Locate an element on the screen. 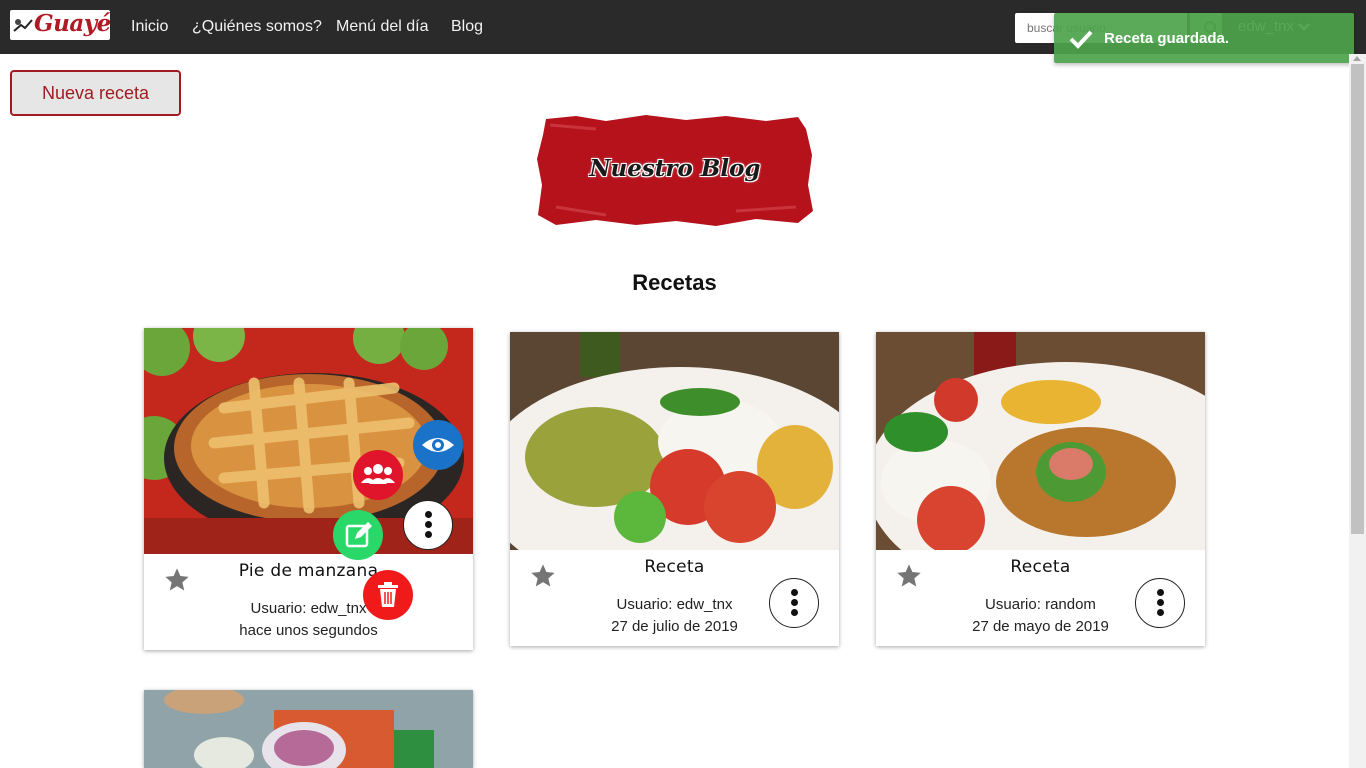 This screenshot has height=768, width=1366. recipe-title: Pie de manzana is located at coordinates (308, 571).